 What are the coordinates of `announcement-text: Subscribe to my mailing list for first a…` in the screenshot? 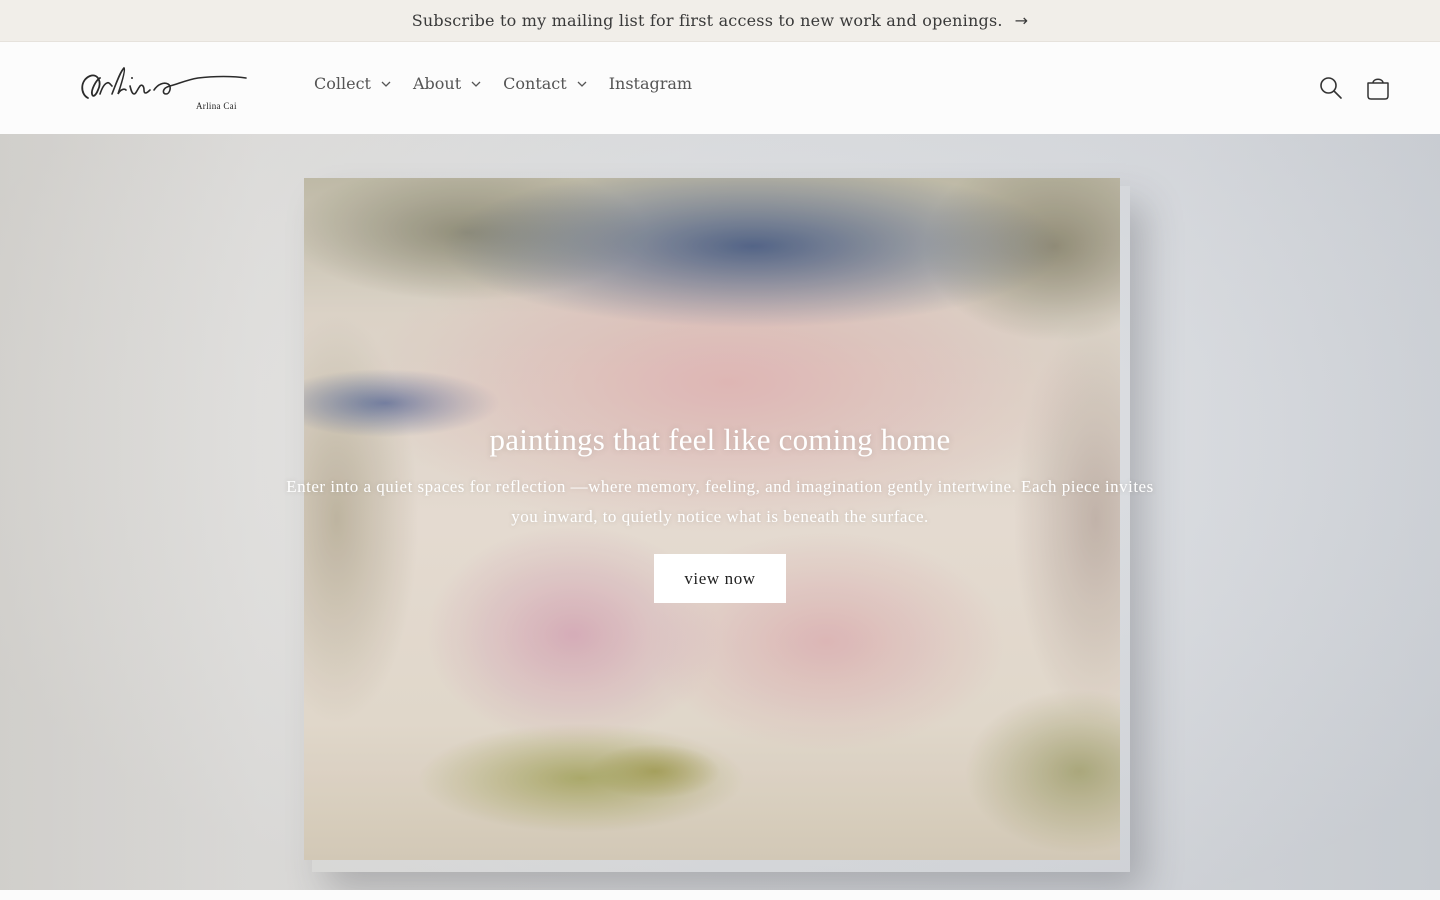 It's located at (707, 20).